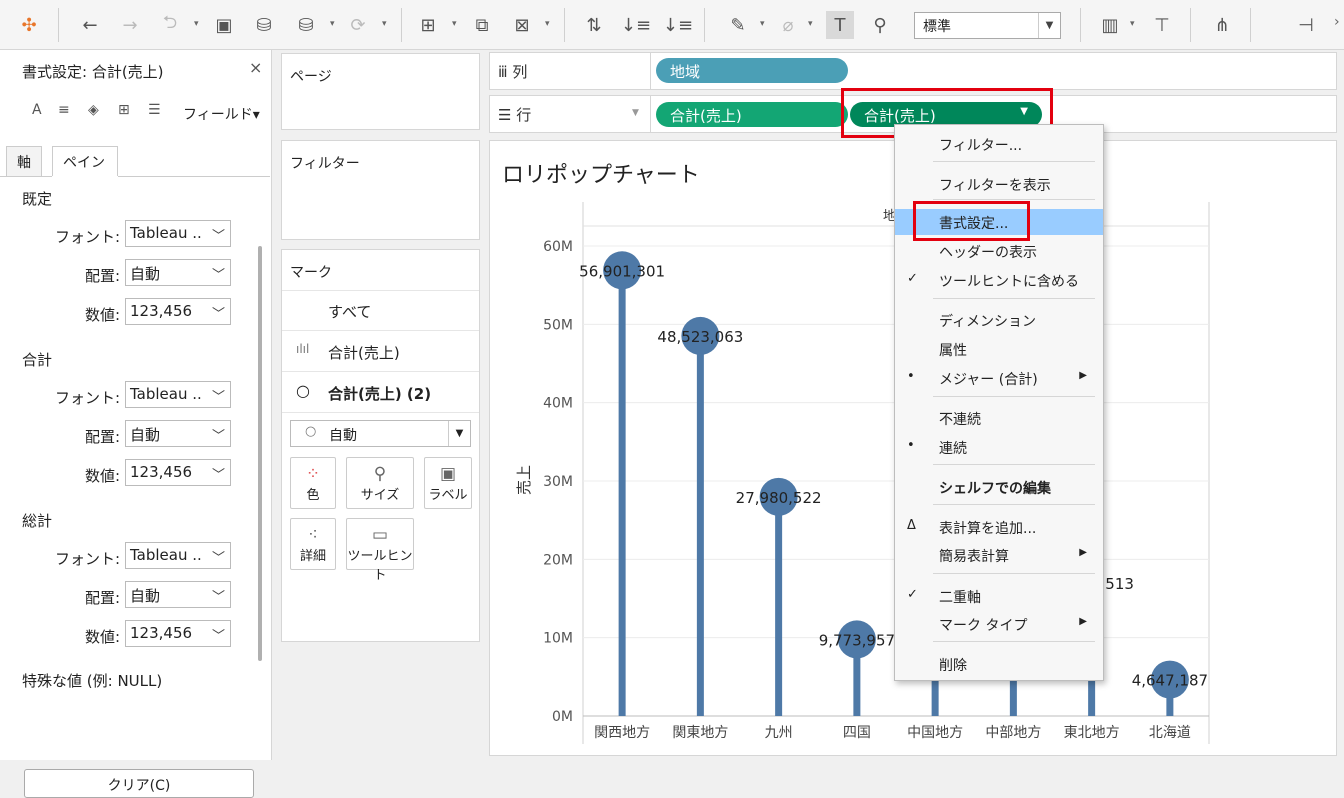 Image resolution: width=1344 pixels, height=798 pixels. I want to click on highlight-icon: ✎, so click(738, 25).